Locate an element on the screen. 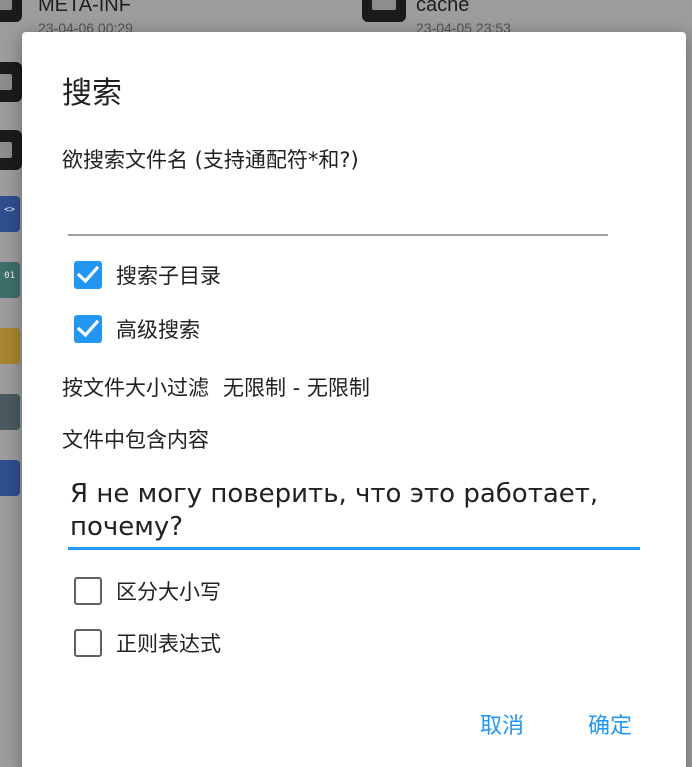 Image resolution: width=692 pixels, height=767 pixels. filename-input is located at coordinates (338, 214).